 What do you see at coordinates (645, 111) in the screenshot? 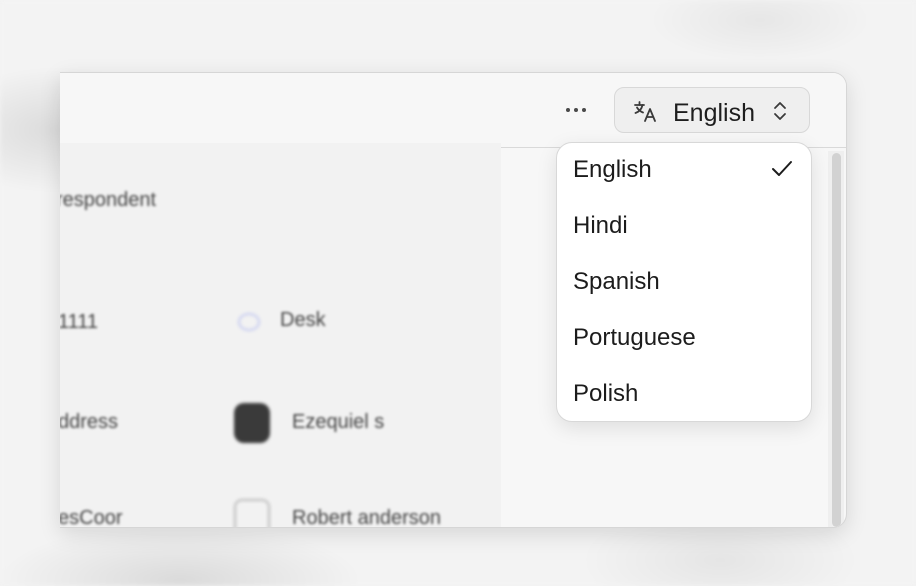
I see `translate-icon` at bounding box center [645, 111].